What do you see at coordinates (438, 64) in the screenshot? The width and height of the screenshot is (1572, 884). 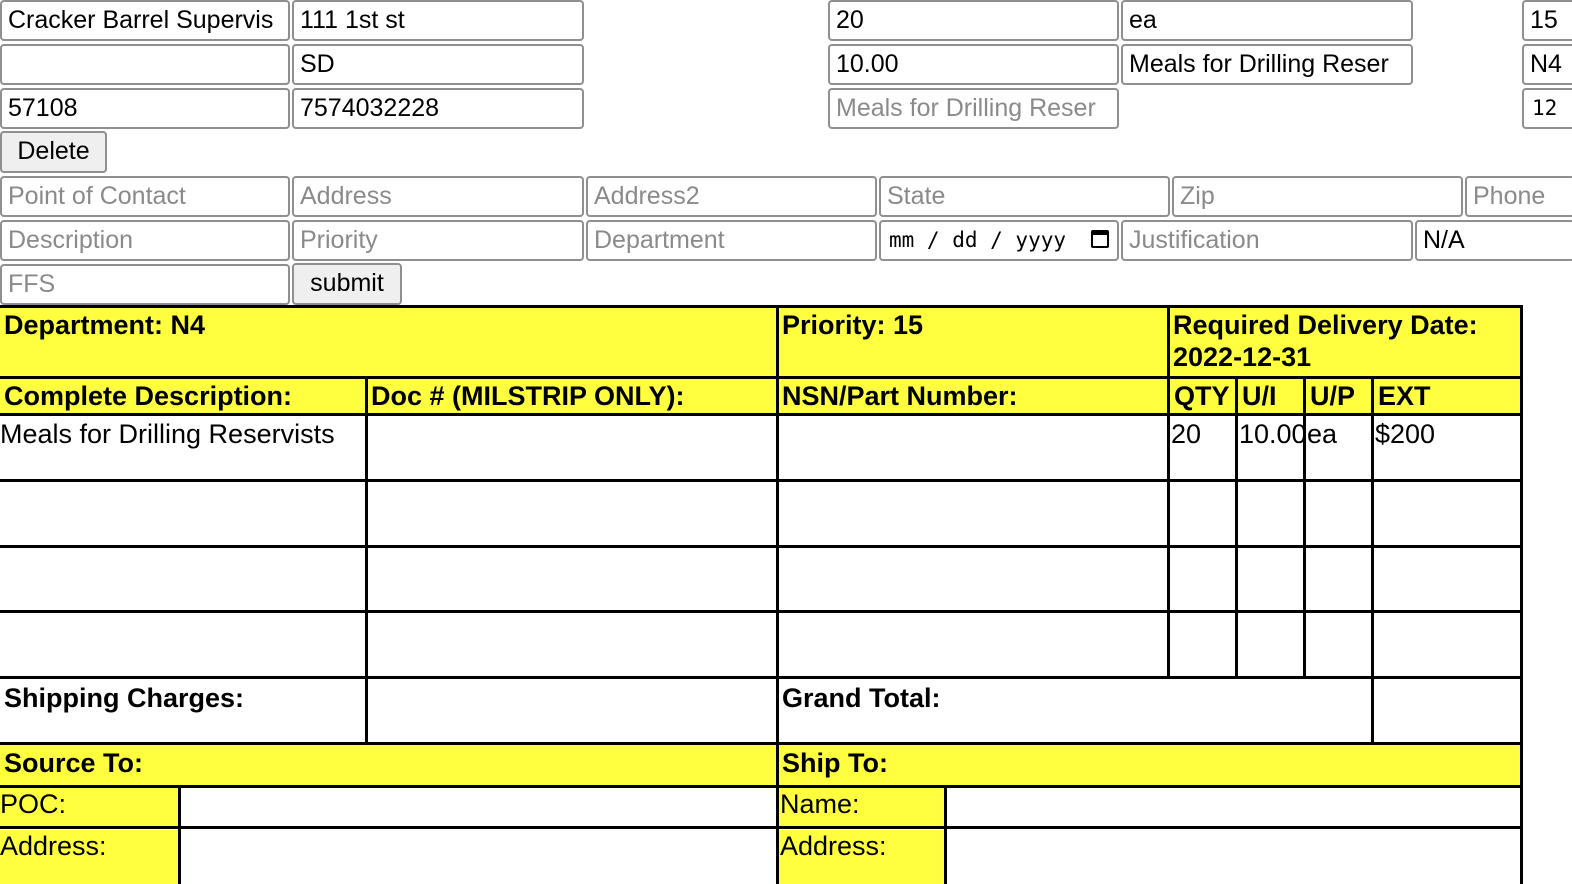 I see `state-value: SD` at bounding box center [438, 64].